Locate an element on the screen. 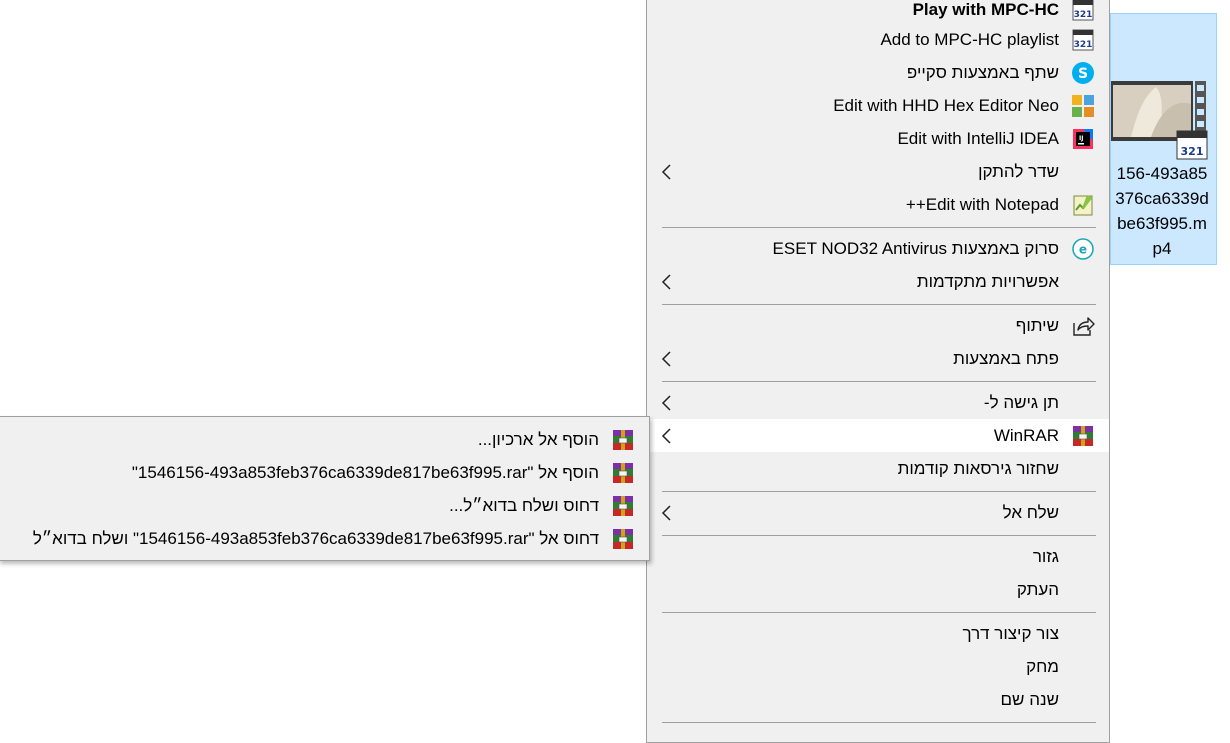 Image resolution: width=1230 pixels, height=743 pixels. menu-item-copy: העתק is located at coordinates (878, 589).